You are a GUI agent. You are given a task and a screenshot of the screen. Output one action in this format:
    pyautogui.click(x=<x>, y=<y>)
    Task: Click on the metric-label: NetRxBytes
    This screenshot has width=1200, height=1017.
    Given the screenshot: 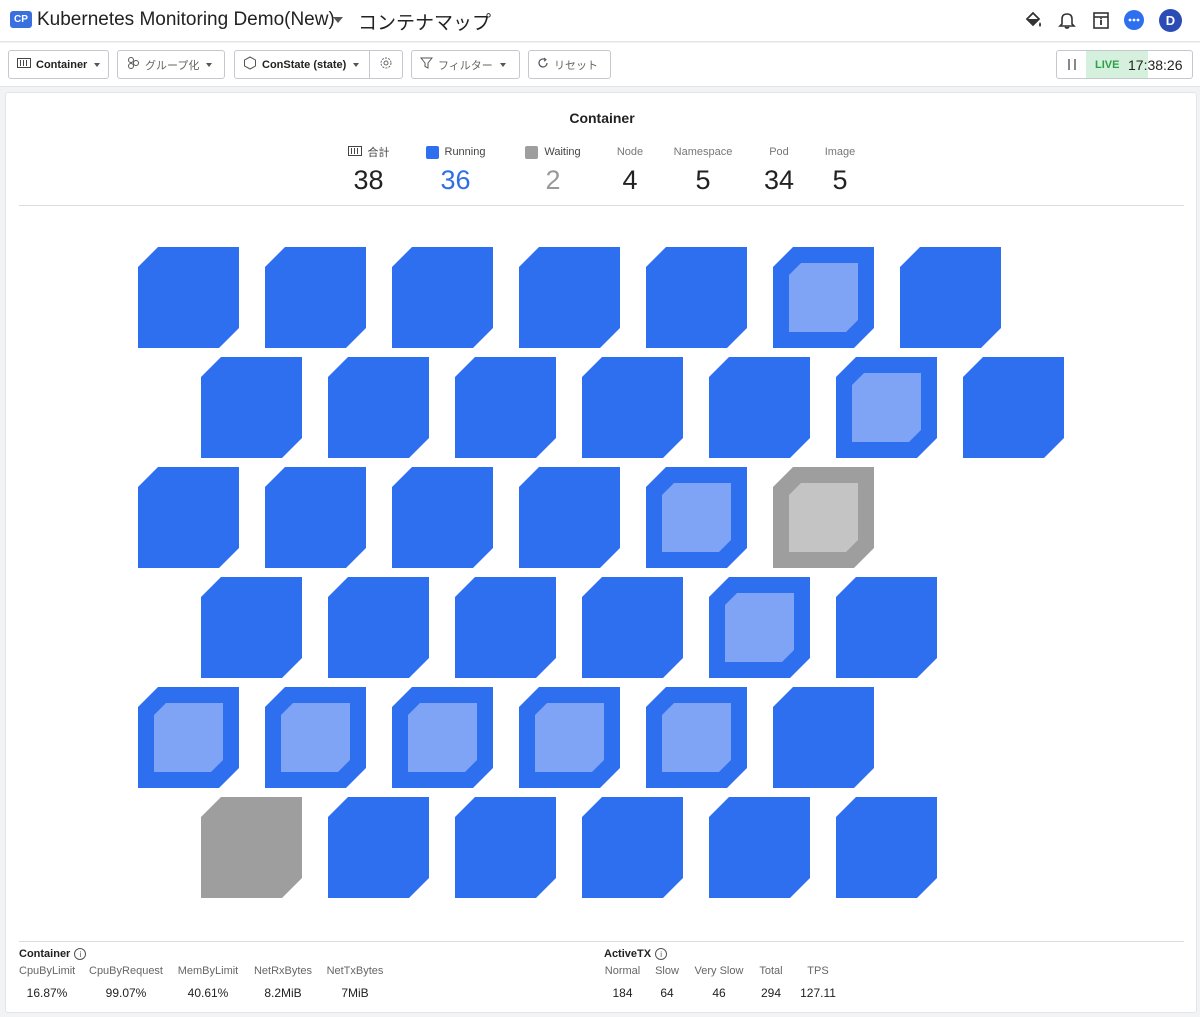 What is the action you would take?
    pyautogui.click(x=283, y=971)
    